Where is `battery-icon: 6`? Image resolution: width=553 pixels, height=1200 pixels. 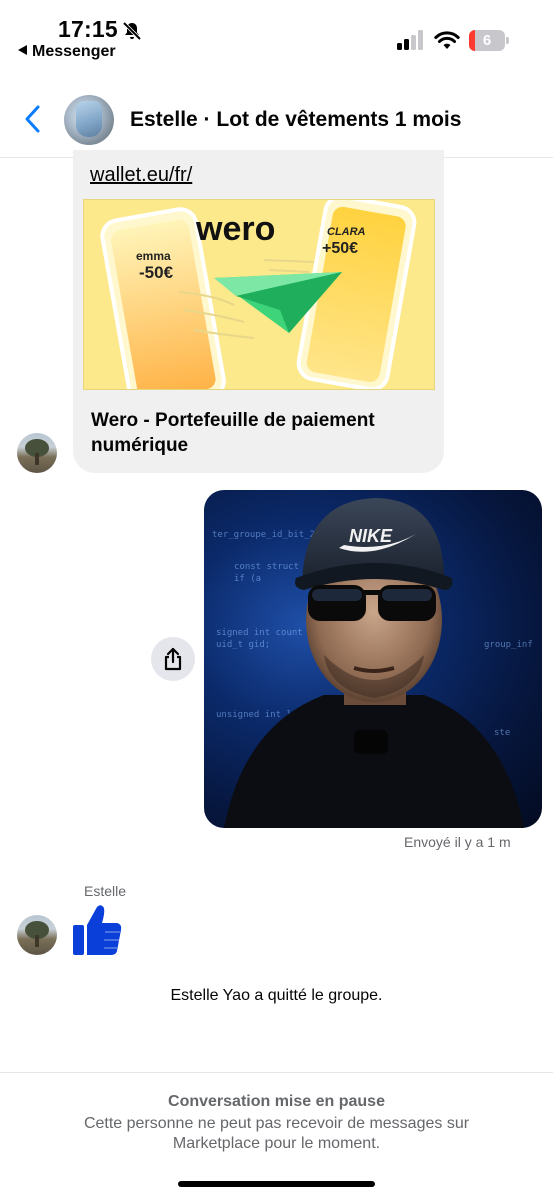
battery-icon: 6 is located at coordinates (489, 40).